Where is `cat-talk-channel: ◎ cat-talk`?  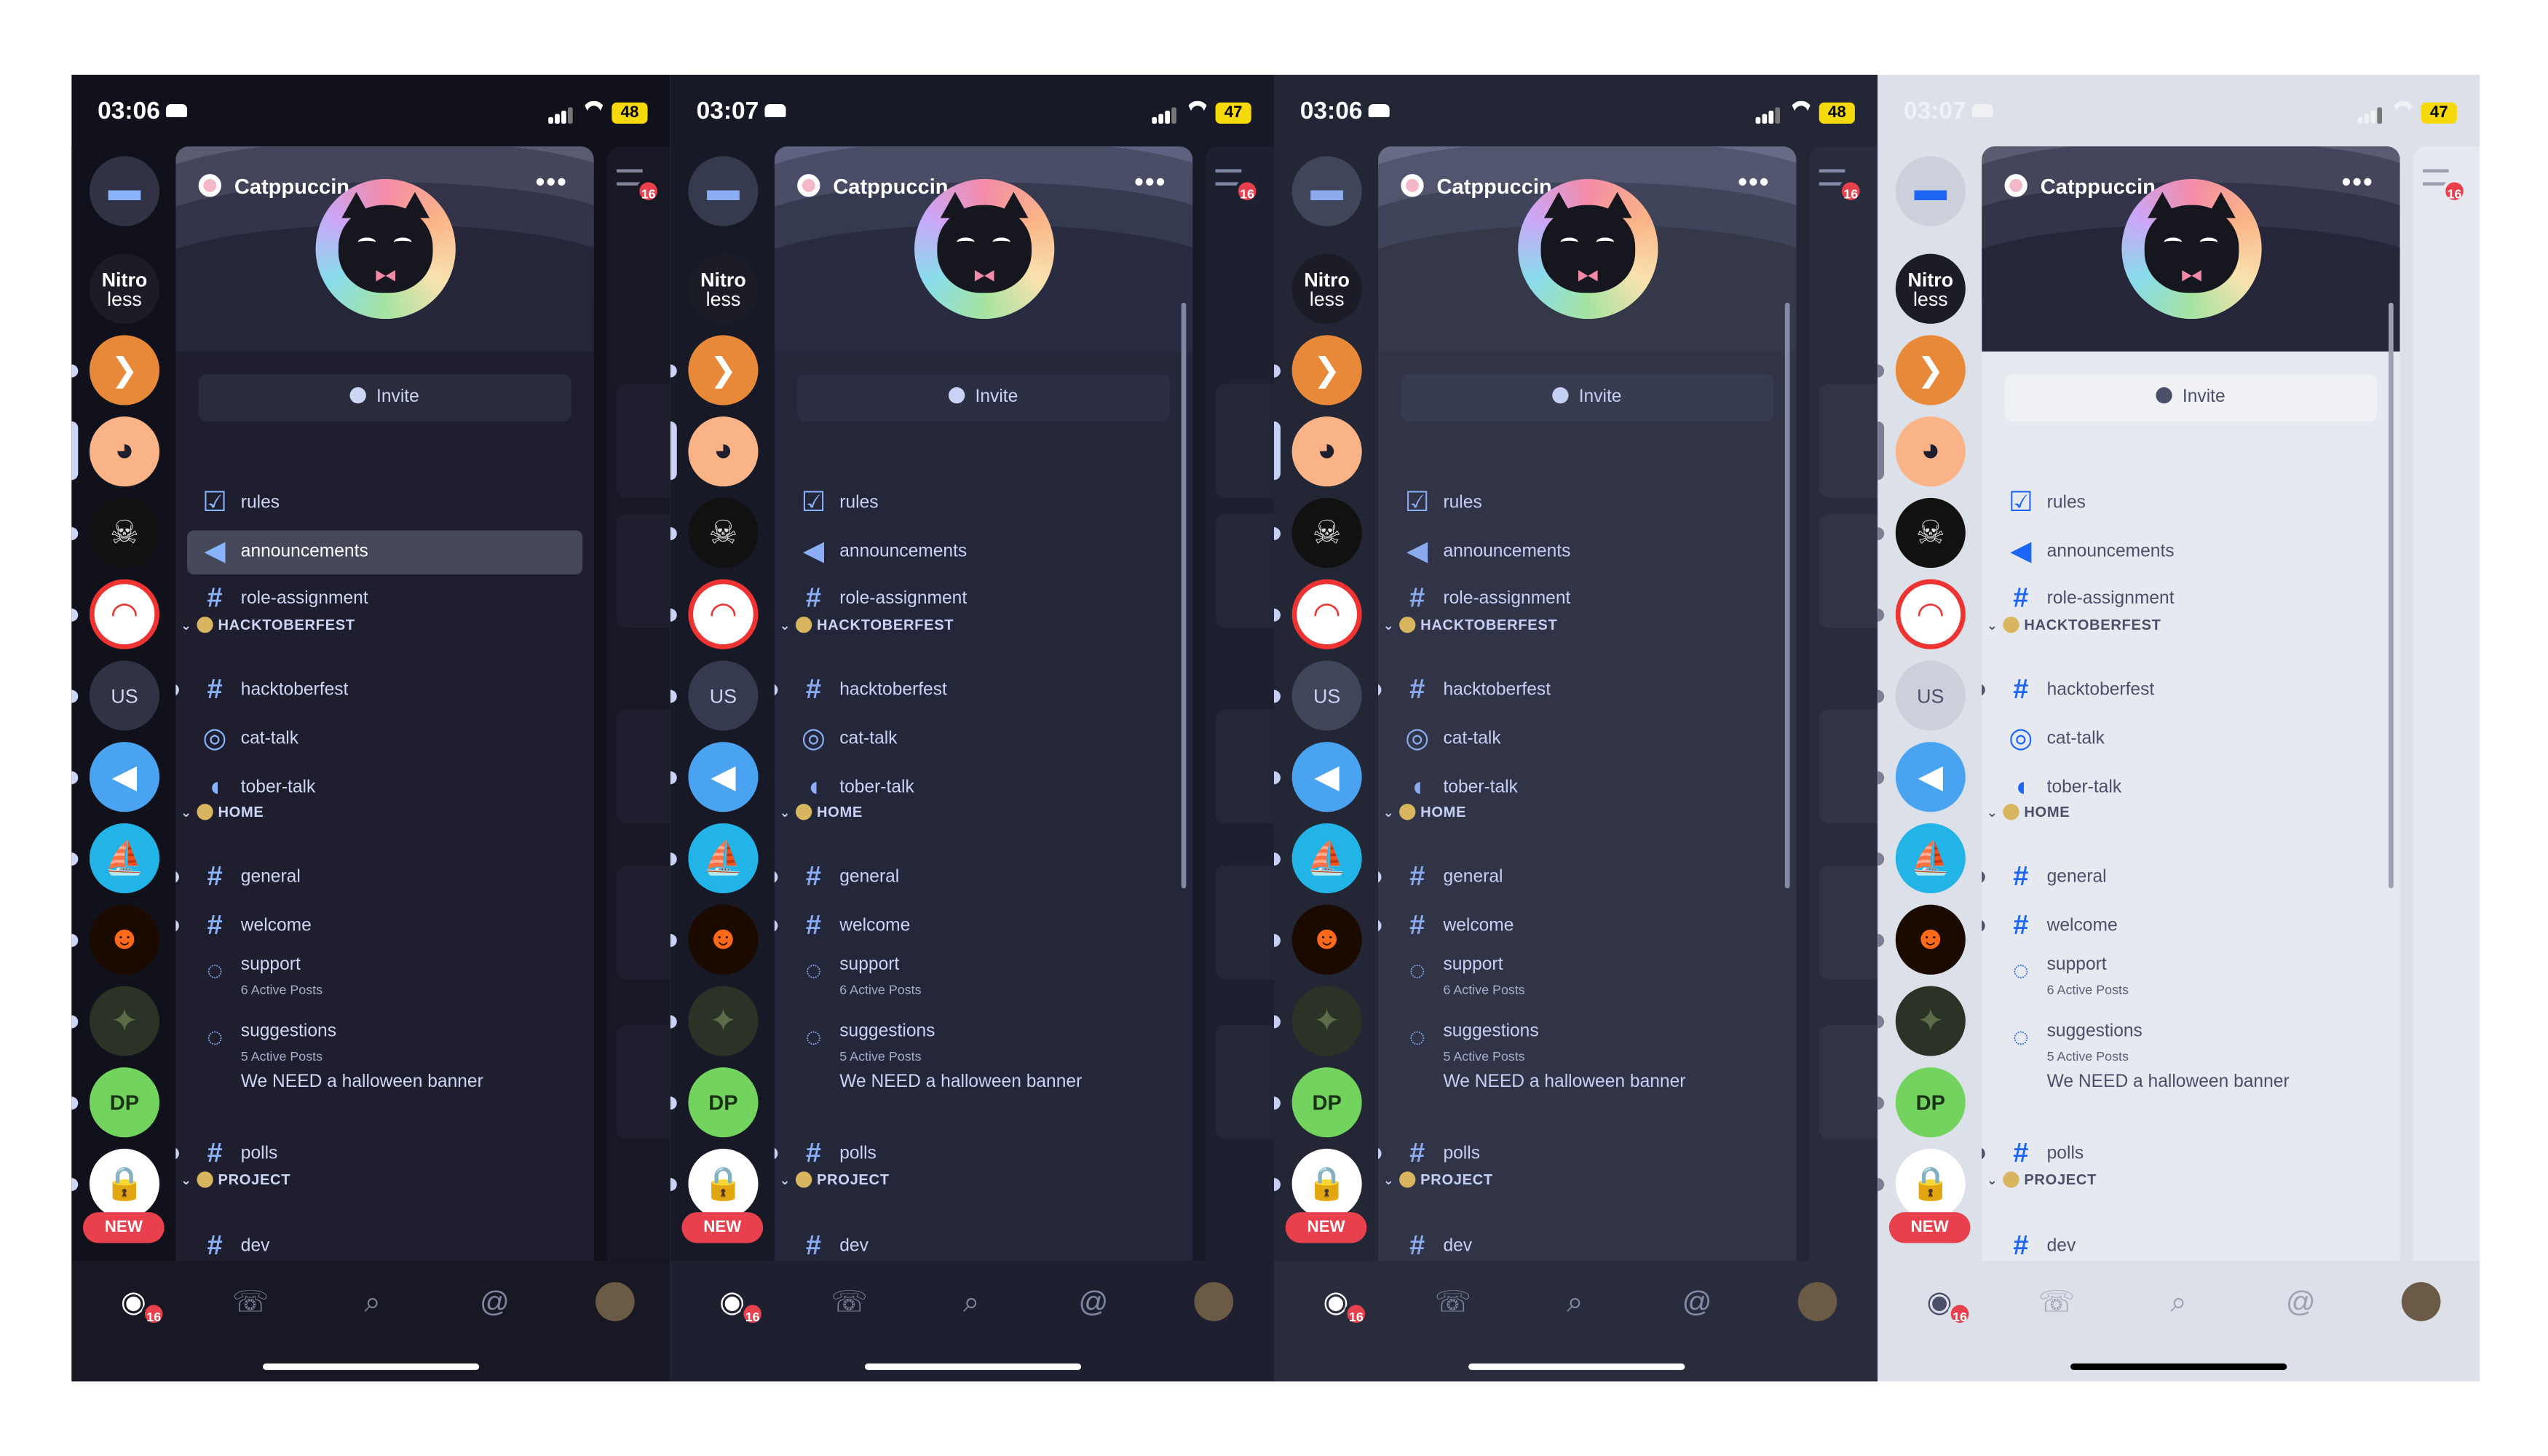
cat-talk-channel: ◎ cat-talk is located at coordinates (2191, 739).